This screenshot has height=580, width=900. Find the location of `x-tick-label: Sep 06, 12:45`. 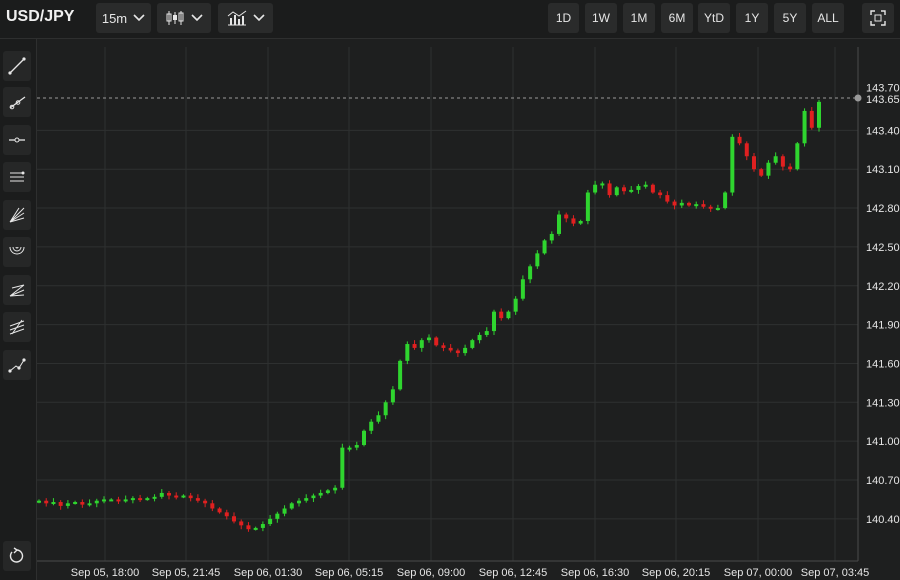

x-tick-label: Sep 06, 12:45 is located at coordinates (513, 573).